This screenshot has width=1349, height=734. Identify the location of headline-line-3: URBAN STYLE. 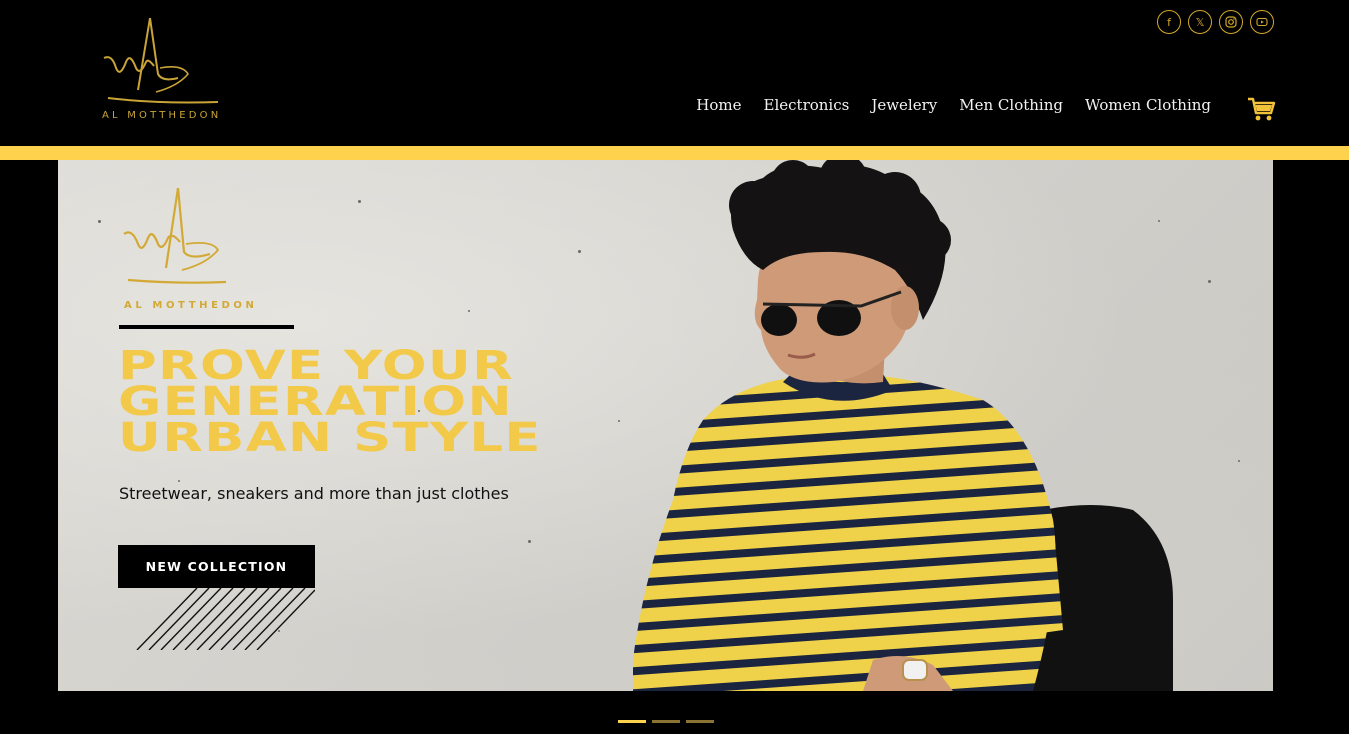
(330, 438).